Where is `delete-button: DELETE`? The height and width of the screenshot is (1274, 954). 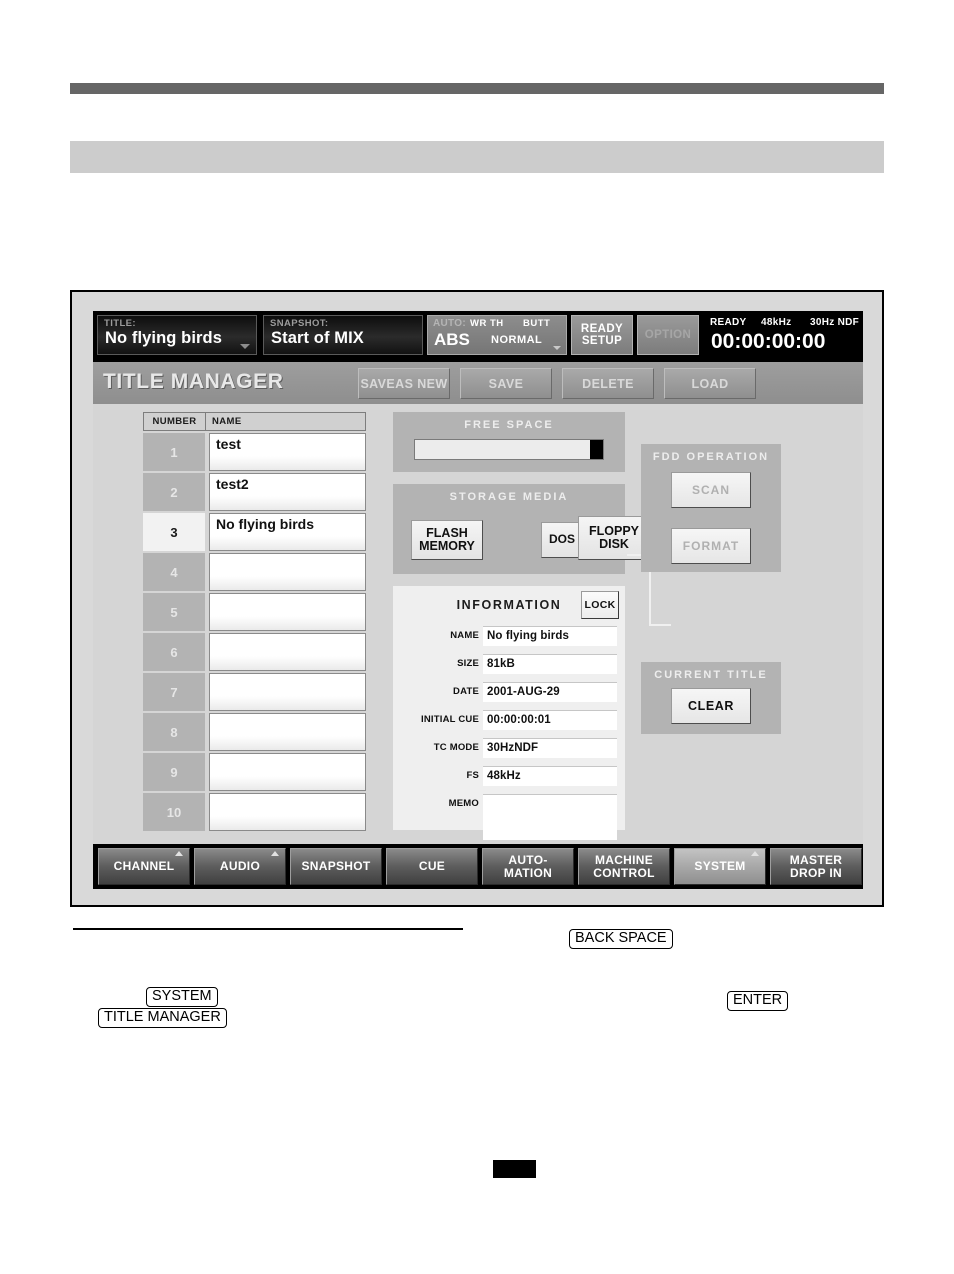 delete-button: DELETE is located at coordinates (608, 383).